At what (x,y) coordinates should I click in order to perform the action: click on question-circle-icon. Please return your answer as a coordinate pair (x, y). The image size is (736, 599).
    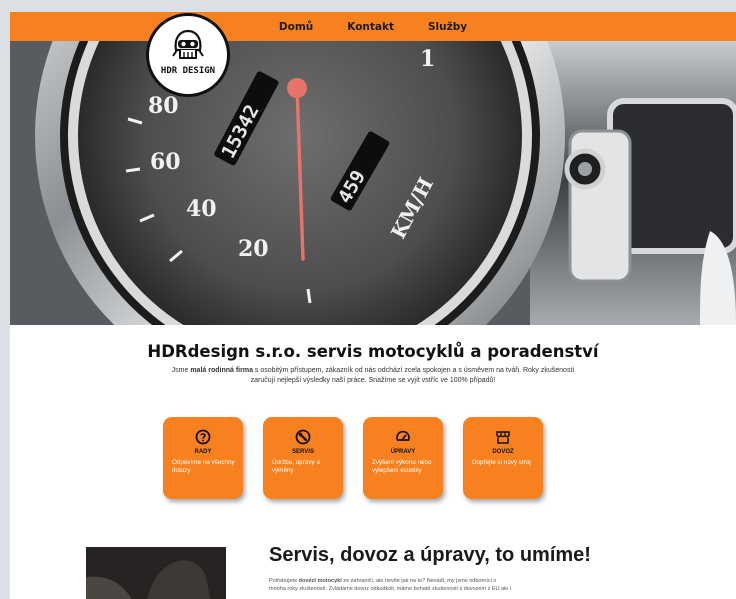
    Looking at the image, I should click on (203, 437).